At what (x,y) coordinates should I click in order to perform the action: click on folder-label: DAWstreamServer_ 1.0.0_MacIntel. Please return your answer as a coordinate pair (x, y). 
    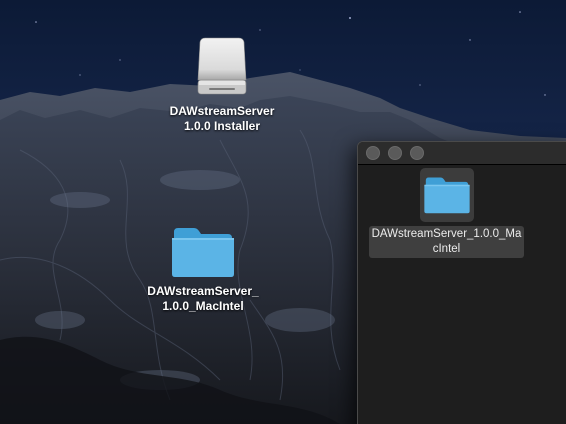
    Looking at the image, I should click on (202, 299).